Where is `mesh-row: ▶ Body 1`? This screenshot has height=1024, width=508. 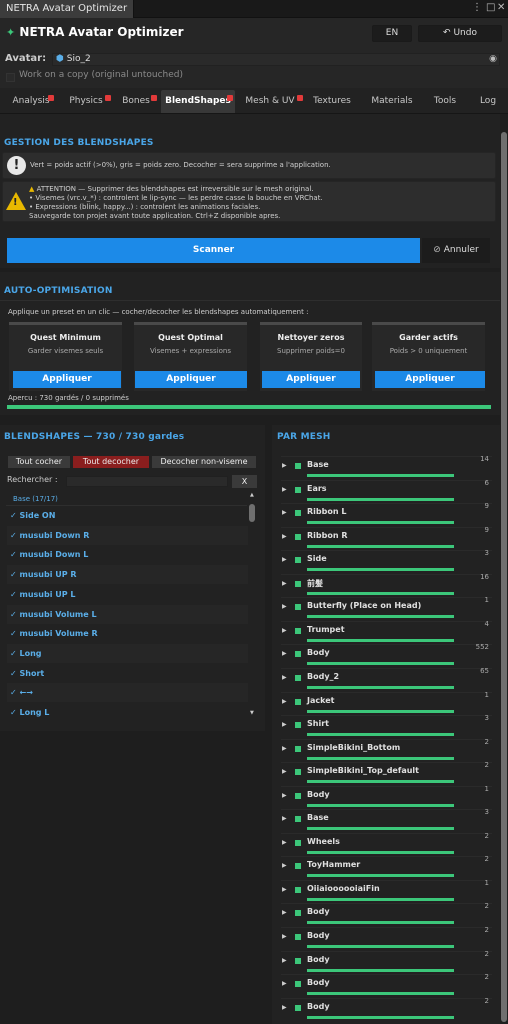
mesh-row: ▶ Body 1 is located at coordinates (386, 797).